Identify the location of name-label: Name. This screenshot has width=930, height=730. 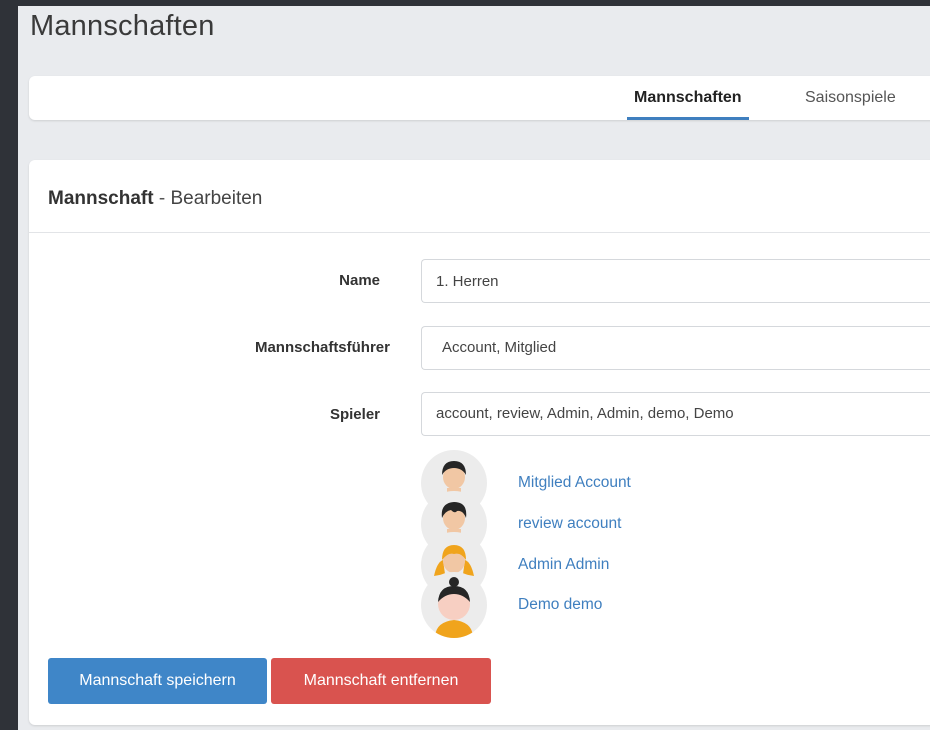
(359, 280).